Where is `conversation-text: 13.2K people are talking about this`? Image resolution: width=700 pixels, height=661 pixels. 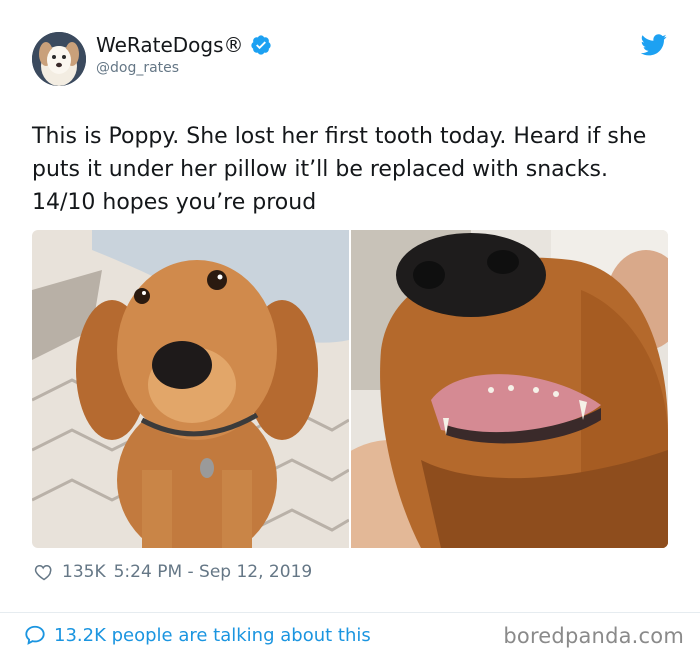
conversation-text: 13.2K people are talking about this is located at coordinates (212, 635).